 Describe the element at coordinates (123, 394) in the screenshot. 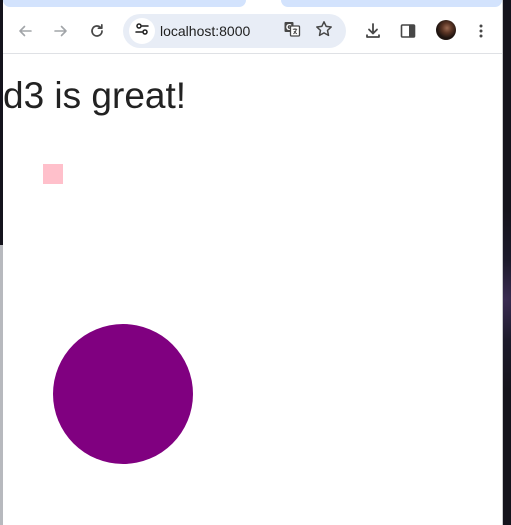

I see `purple-circle` at that location.